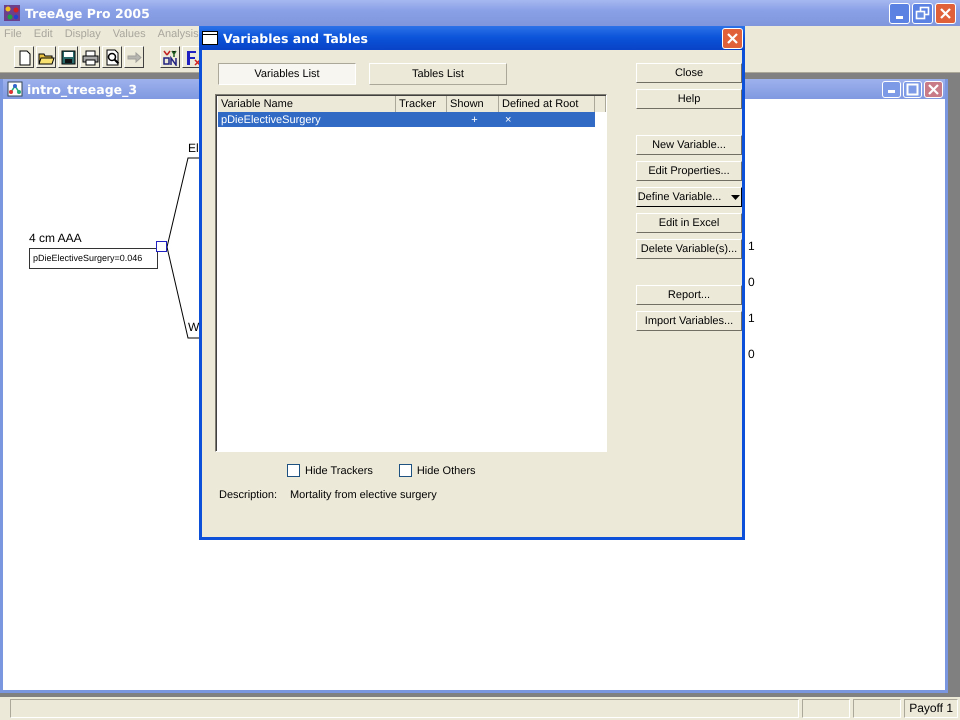 This screenshot has height=720, width=960. I want to click on window-title: Variables and Tables, so click(296, 38).